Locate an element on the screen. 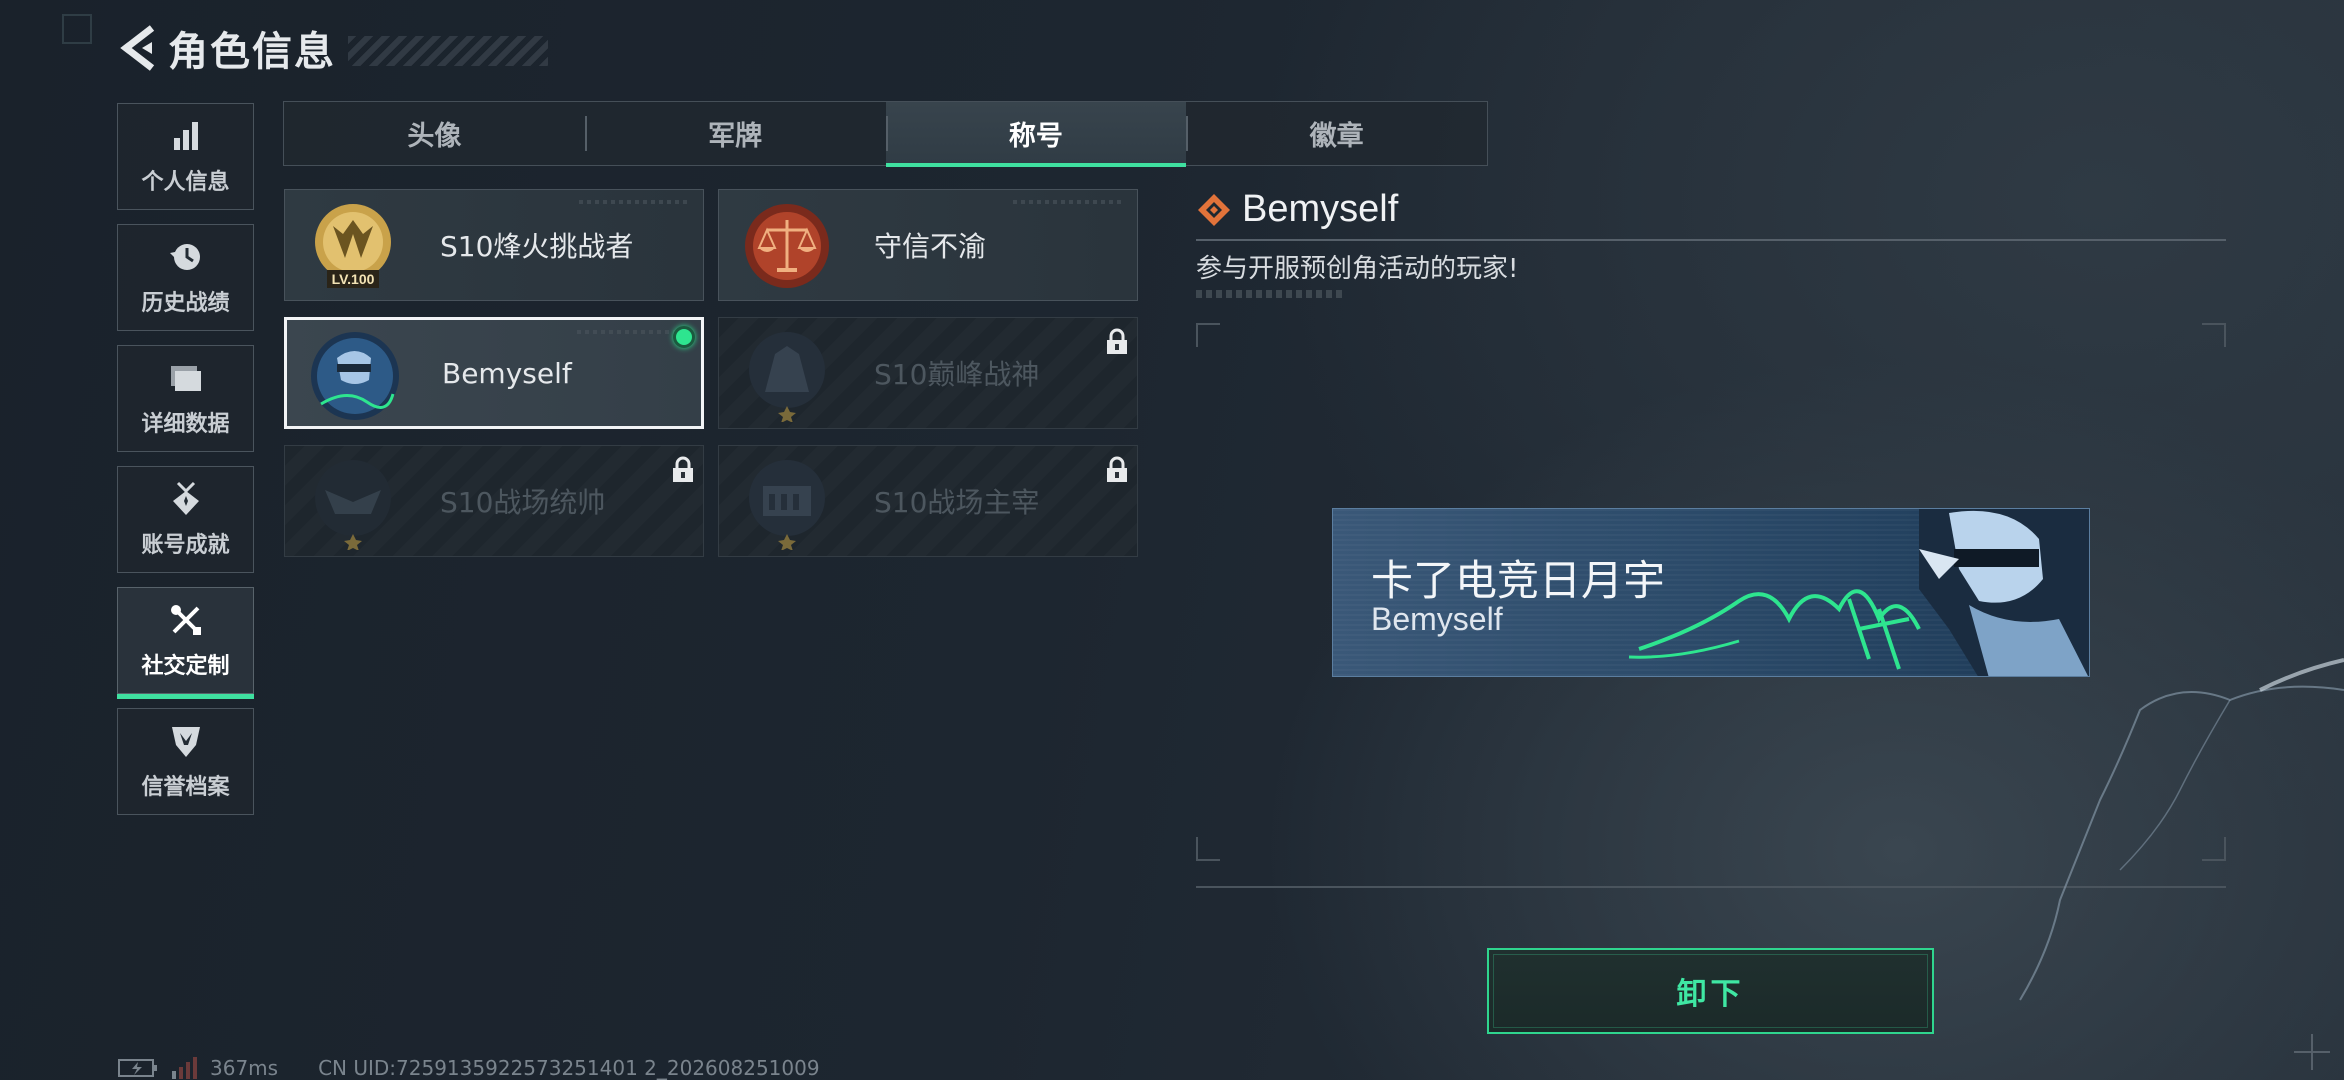 The image size is (2344, 1080). sidebar: 个人信息 历史战绩 详细数据 账号成就 社交定制 信誉档案 is located at coordinates (185, 466).